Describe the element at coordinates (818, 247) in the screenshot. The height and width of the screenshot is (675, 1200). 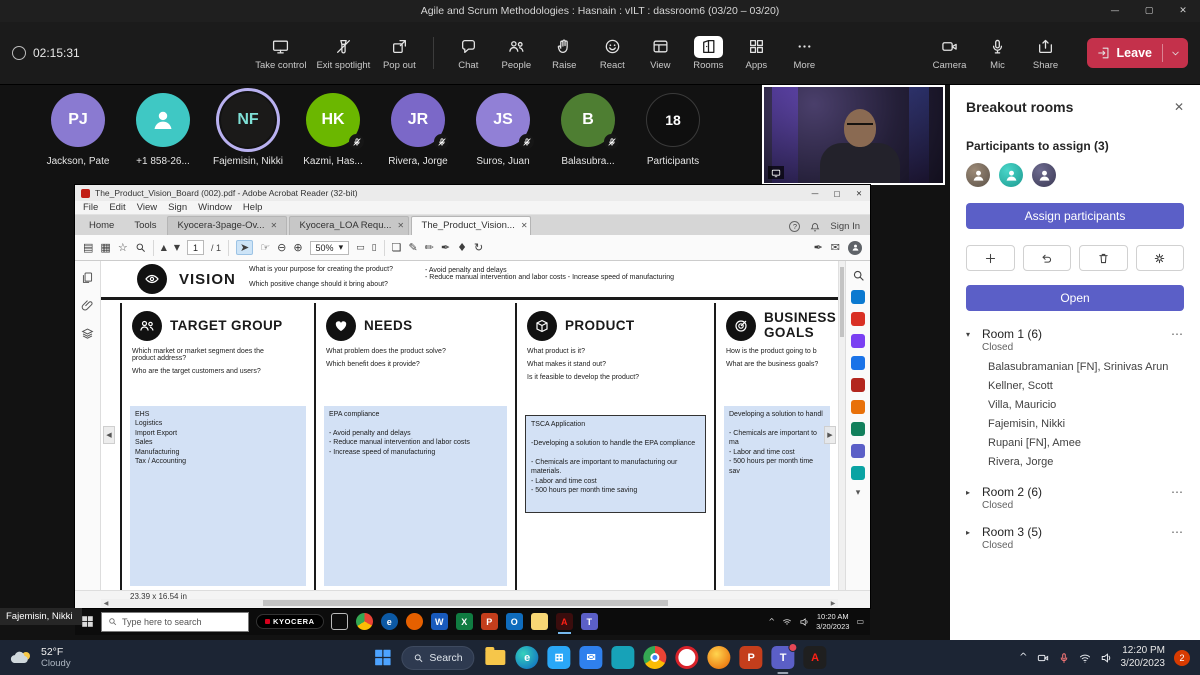
I see `fill-sign-icon: ✒` at that location.